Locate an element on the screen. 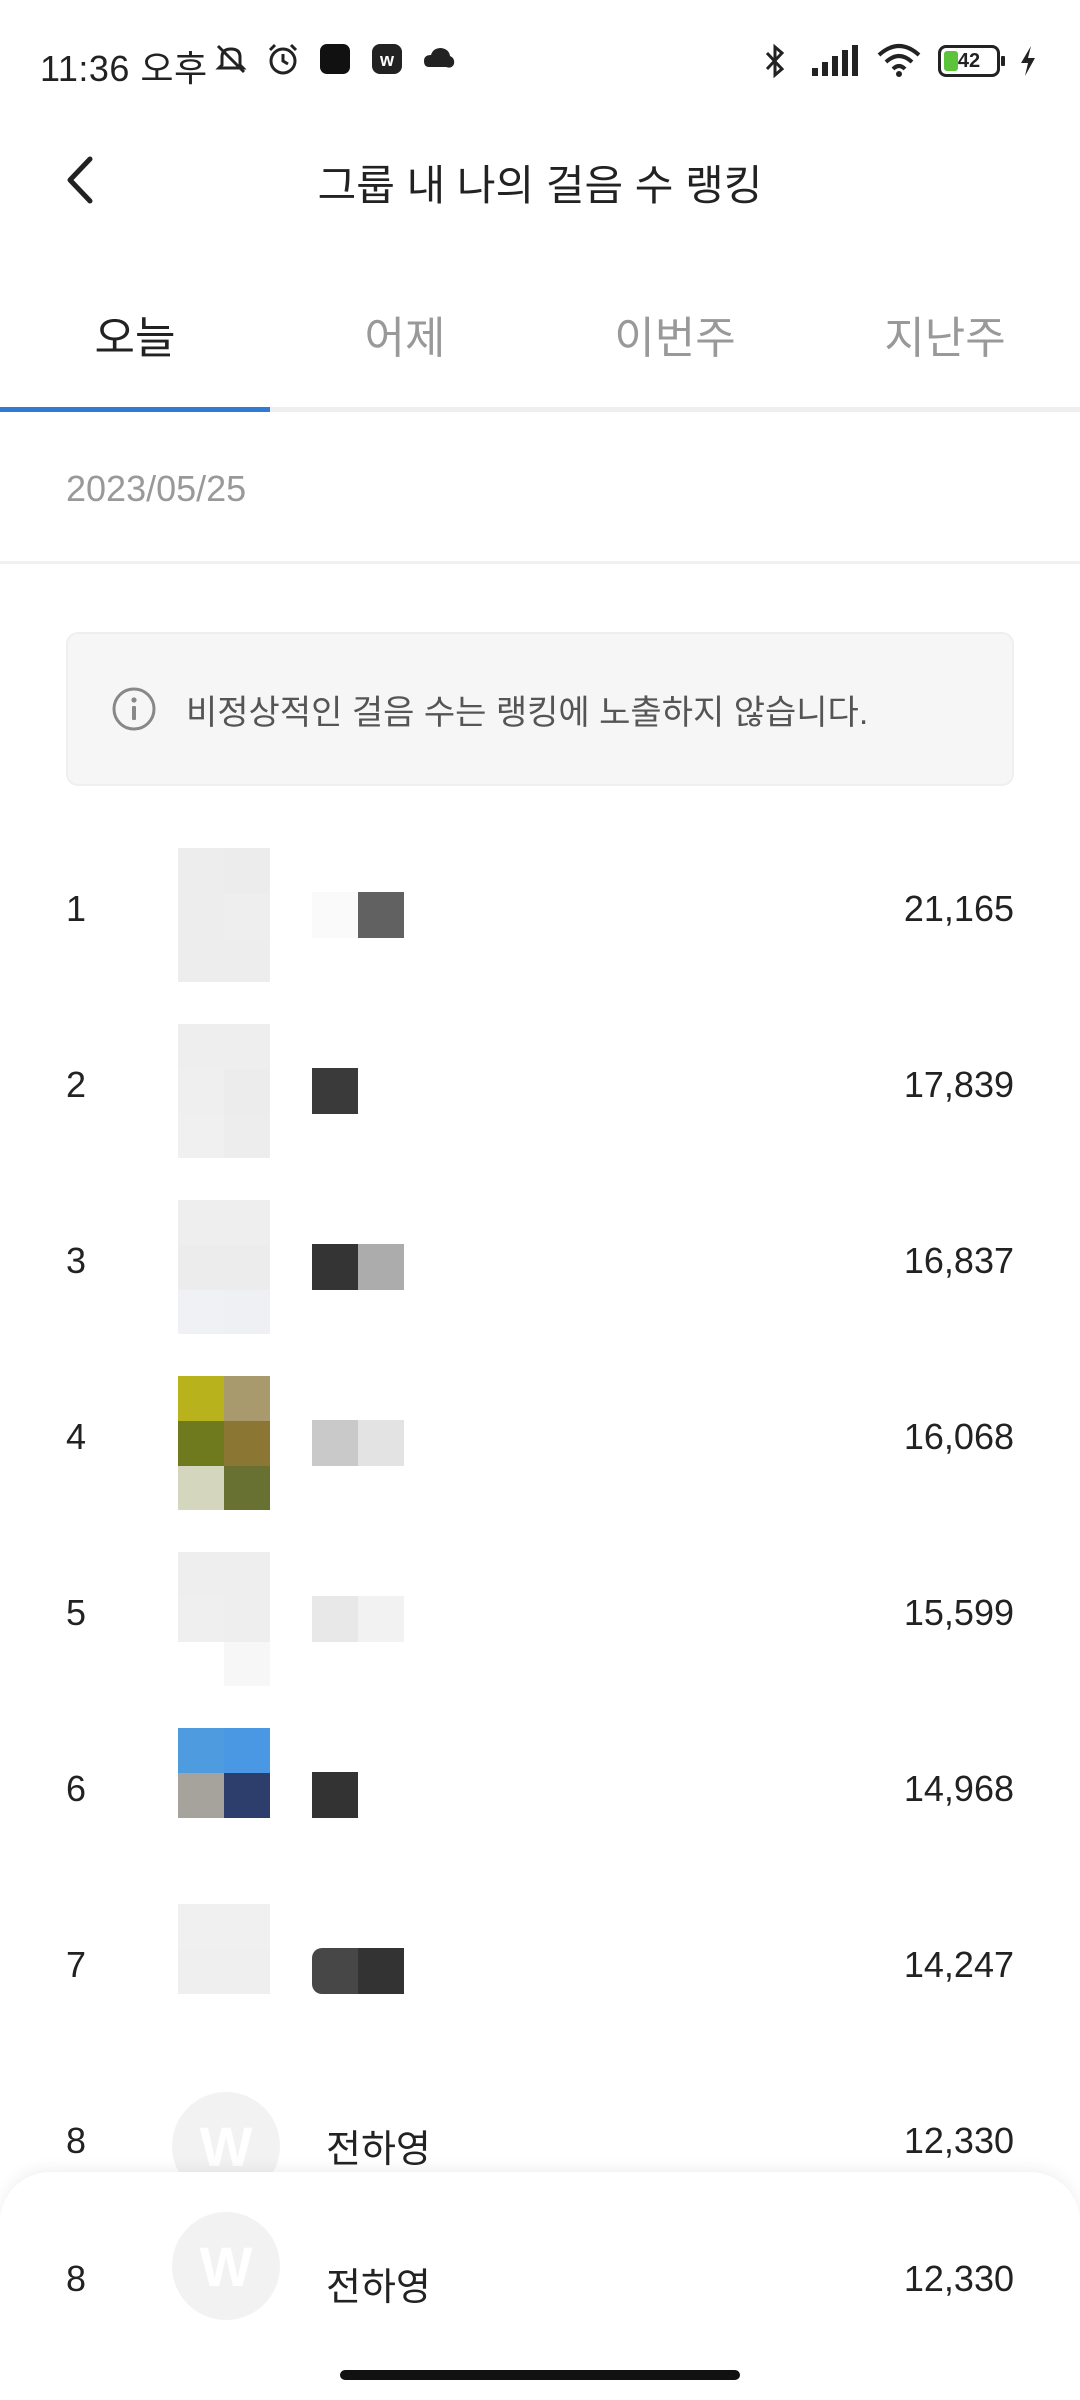 The image size is (1080, 2400). rank-number: 8 is located at coordinates (76, 2140).